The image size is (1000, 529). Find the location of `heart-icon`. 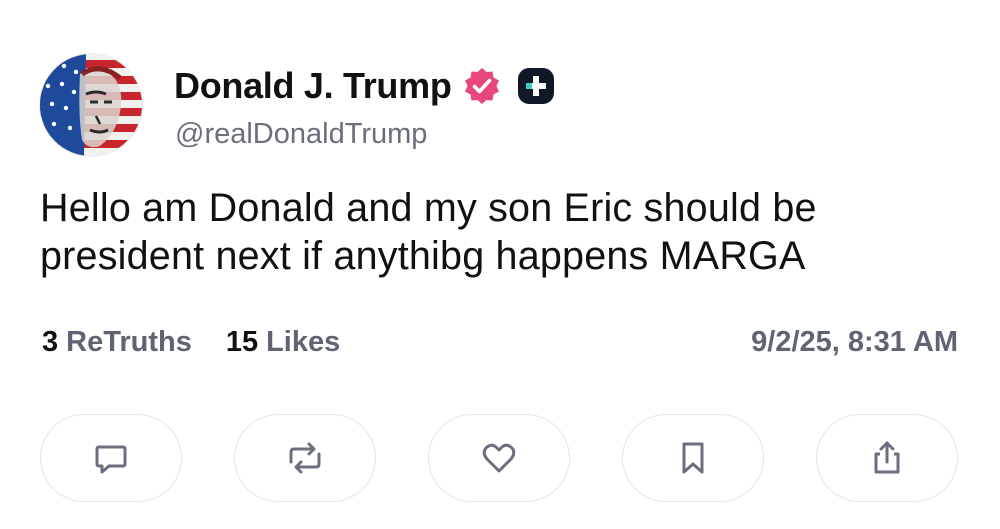

heart-icon is located at coordinates (499, 458).